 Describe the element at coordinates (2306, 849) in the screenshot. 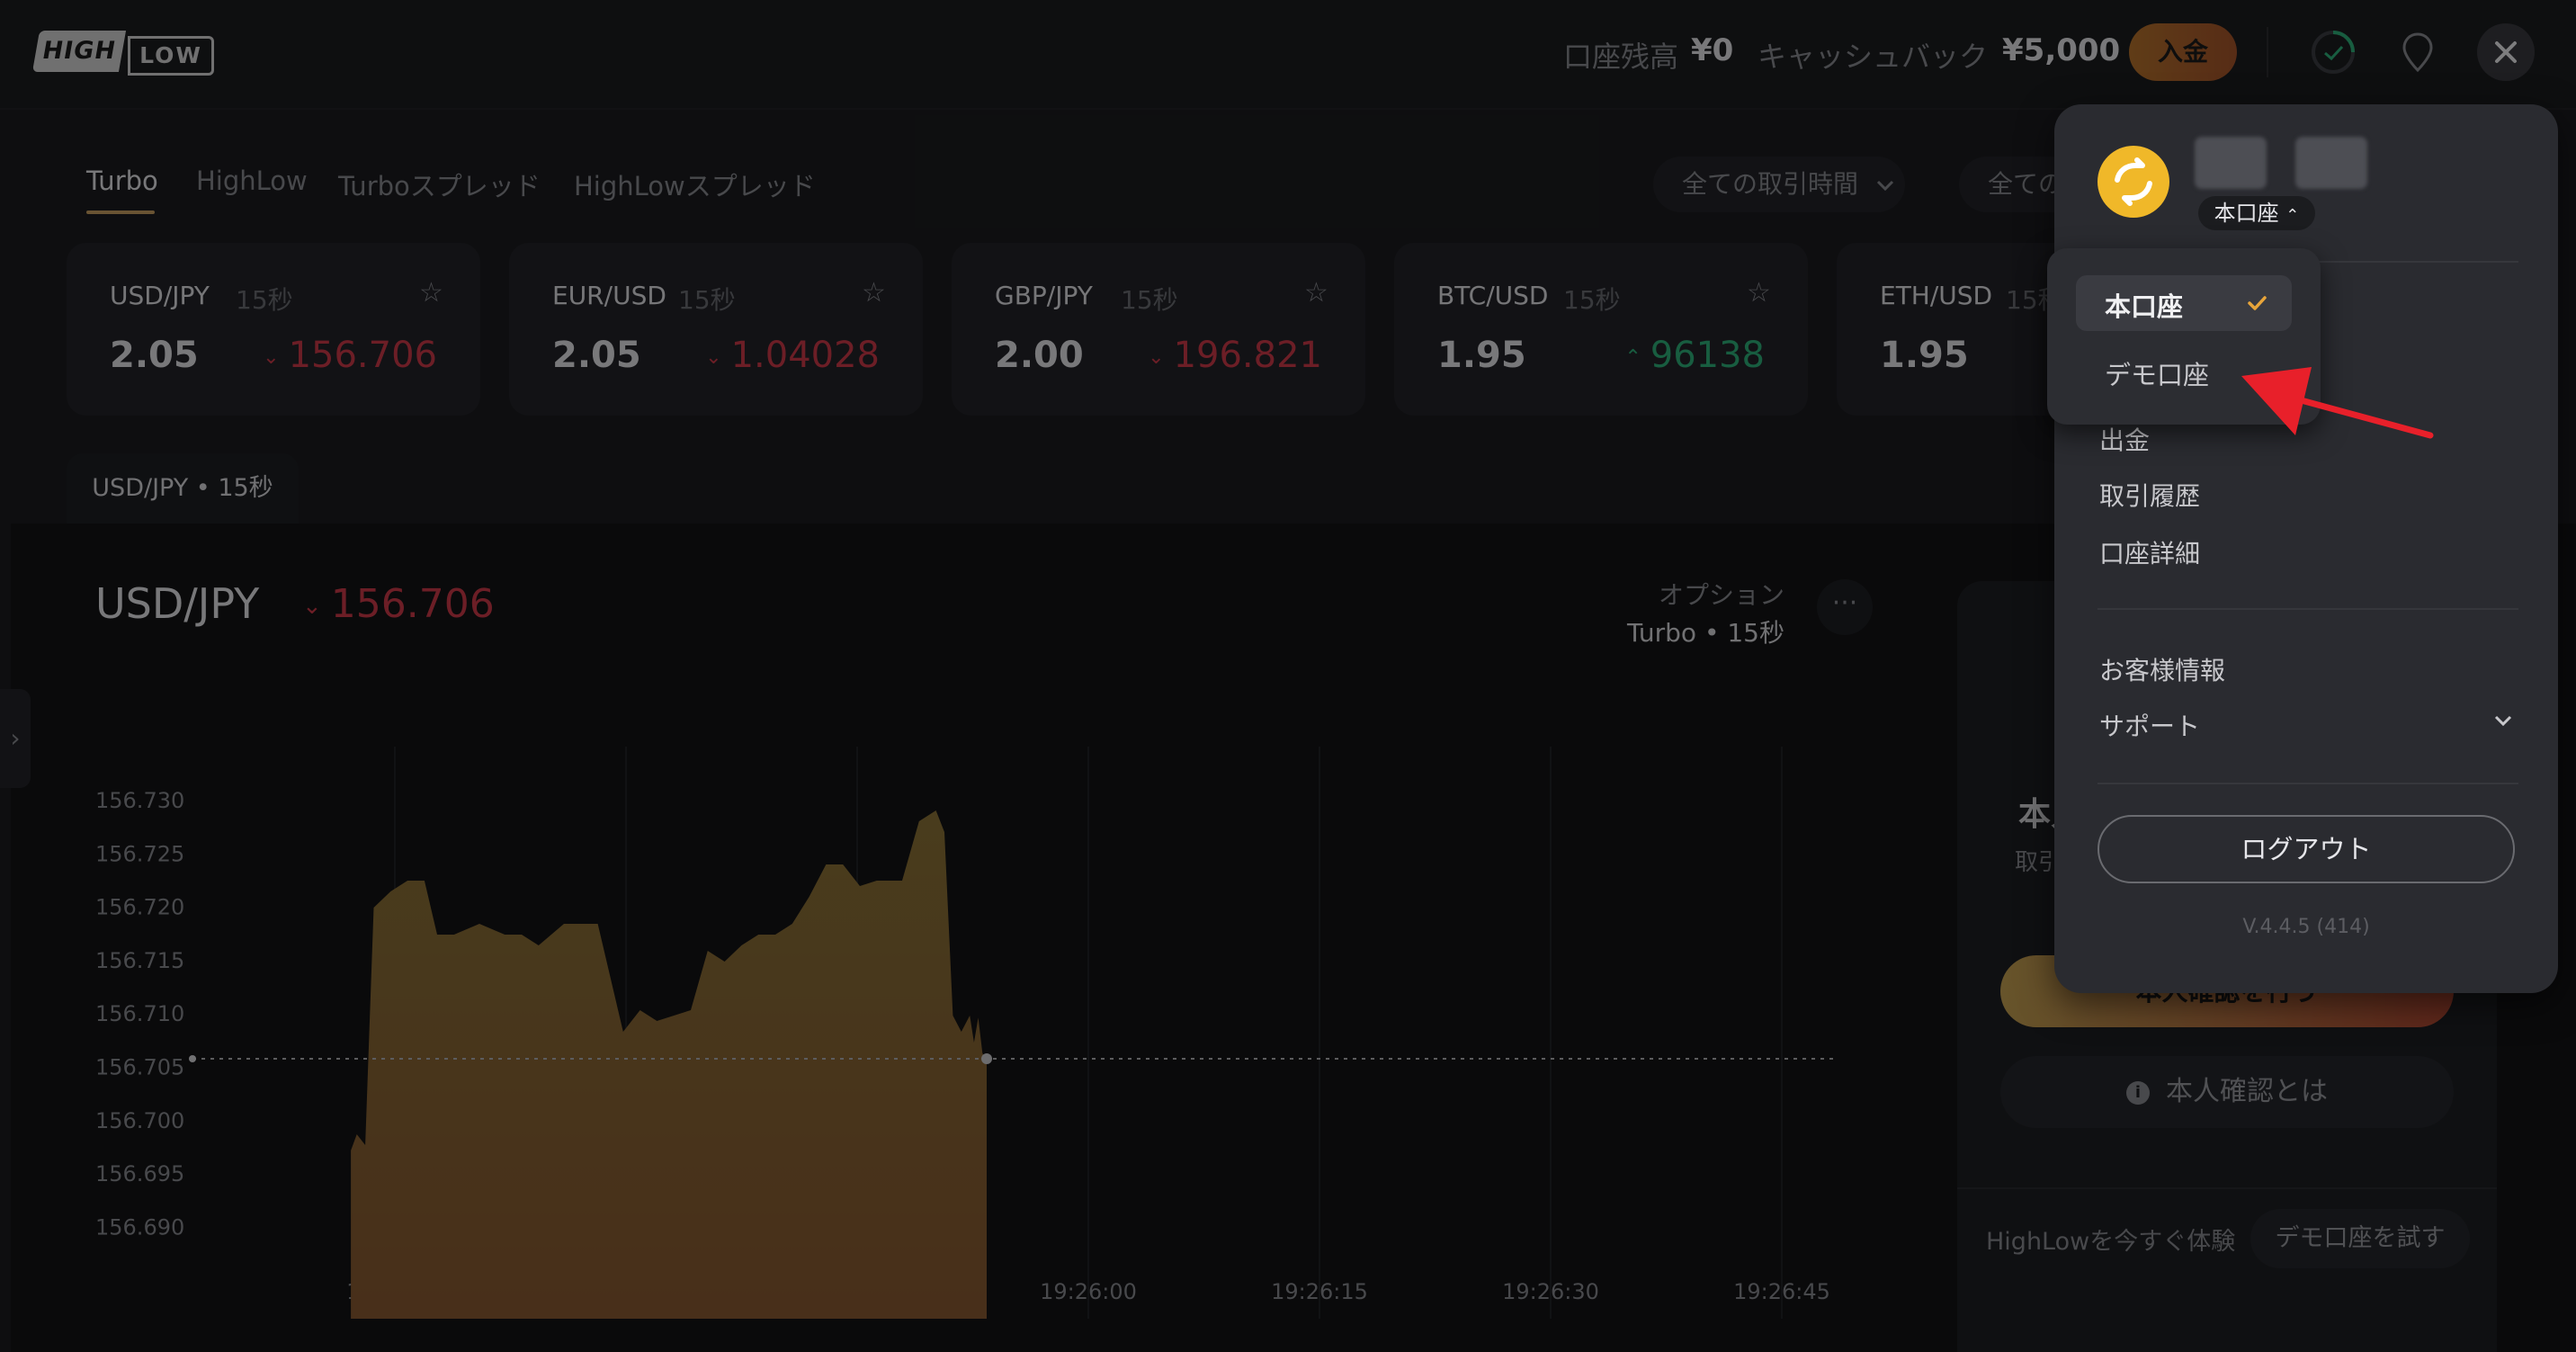

I see `logout-button: ログアウト` at that location.